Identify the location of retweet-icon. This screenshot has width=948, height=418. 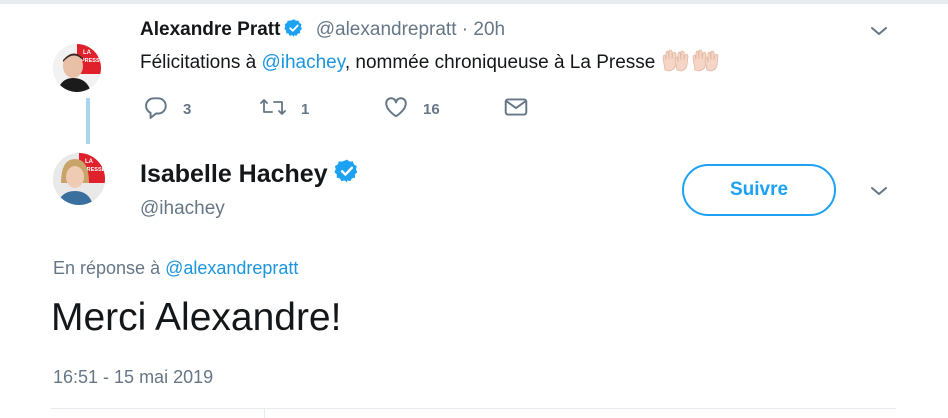
(273, 109).